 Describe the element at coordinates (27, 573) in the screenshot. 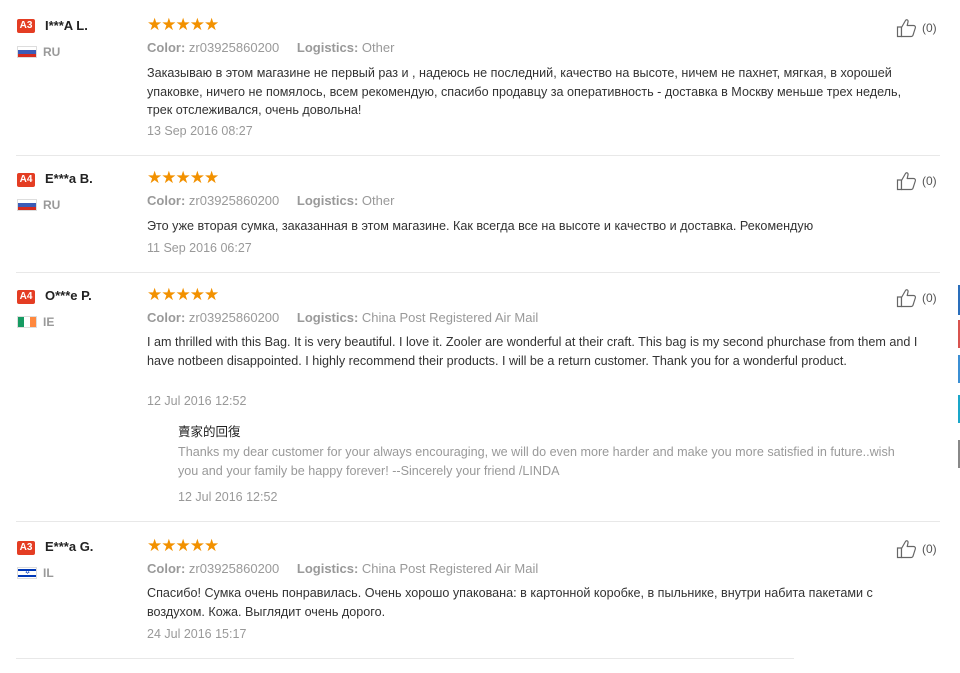

I see `israel-flag-icon: ✡` at that location.